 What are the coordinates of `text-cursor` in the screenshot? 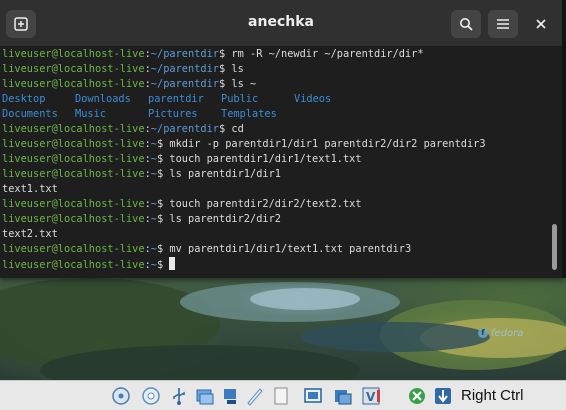 It's located at (172, 263).